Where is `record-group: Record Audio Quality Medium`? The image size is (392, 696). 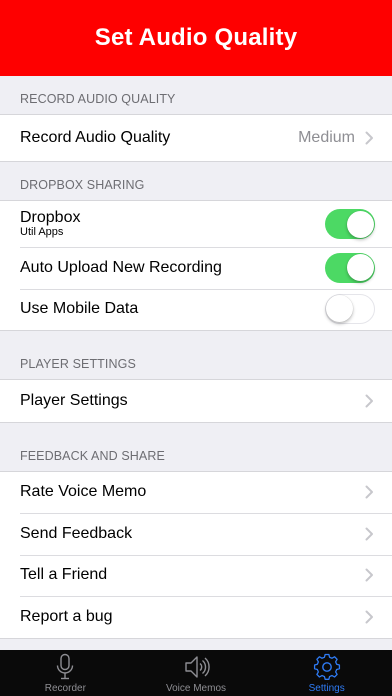 record-group: Record Audio Quality Medium is located at coordinates (196, 138).